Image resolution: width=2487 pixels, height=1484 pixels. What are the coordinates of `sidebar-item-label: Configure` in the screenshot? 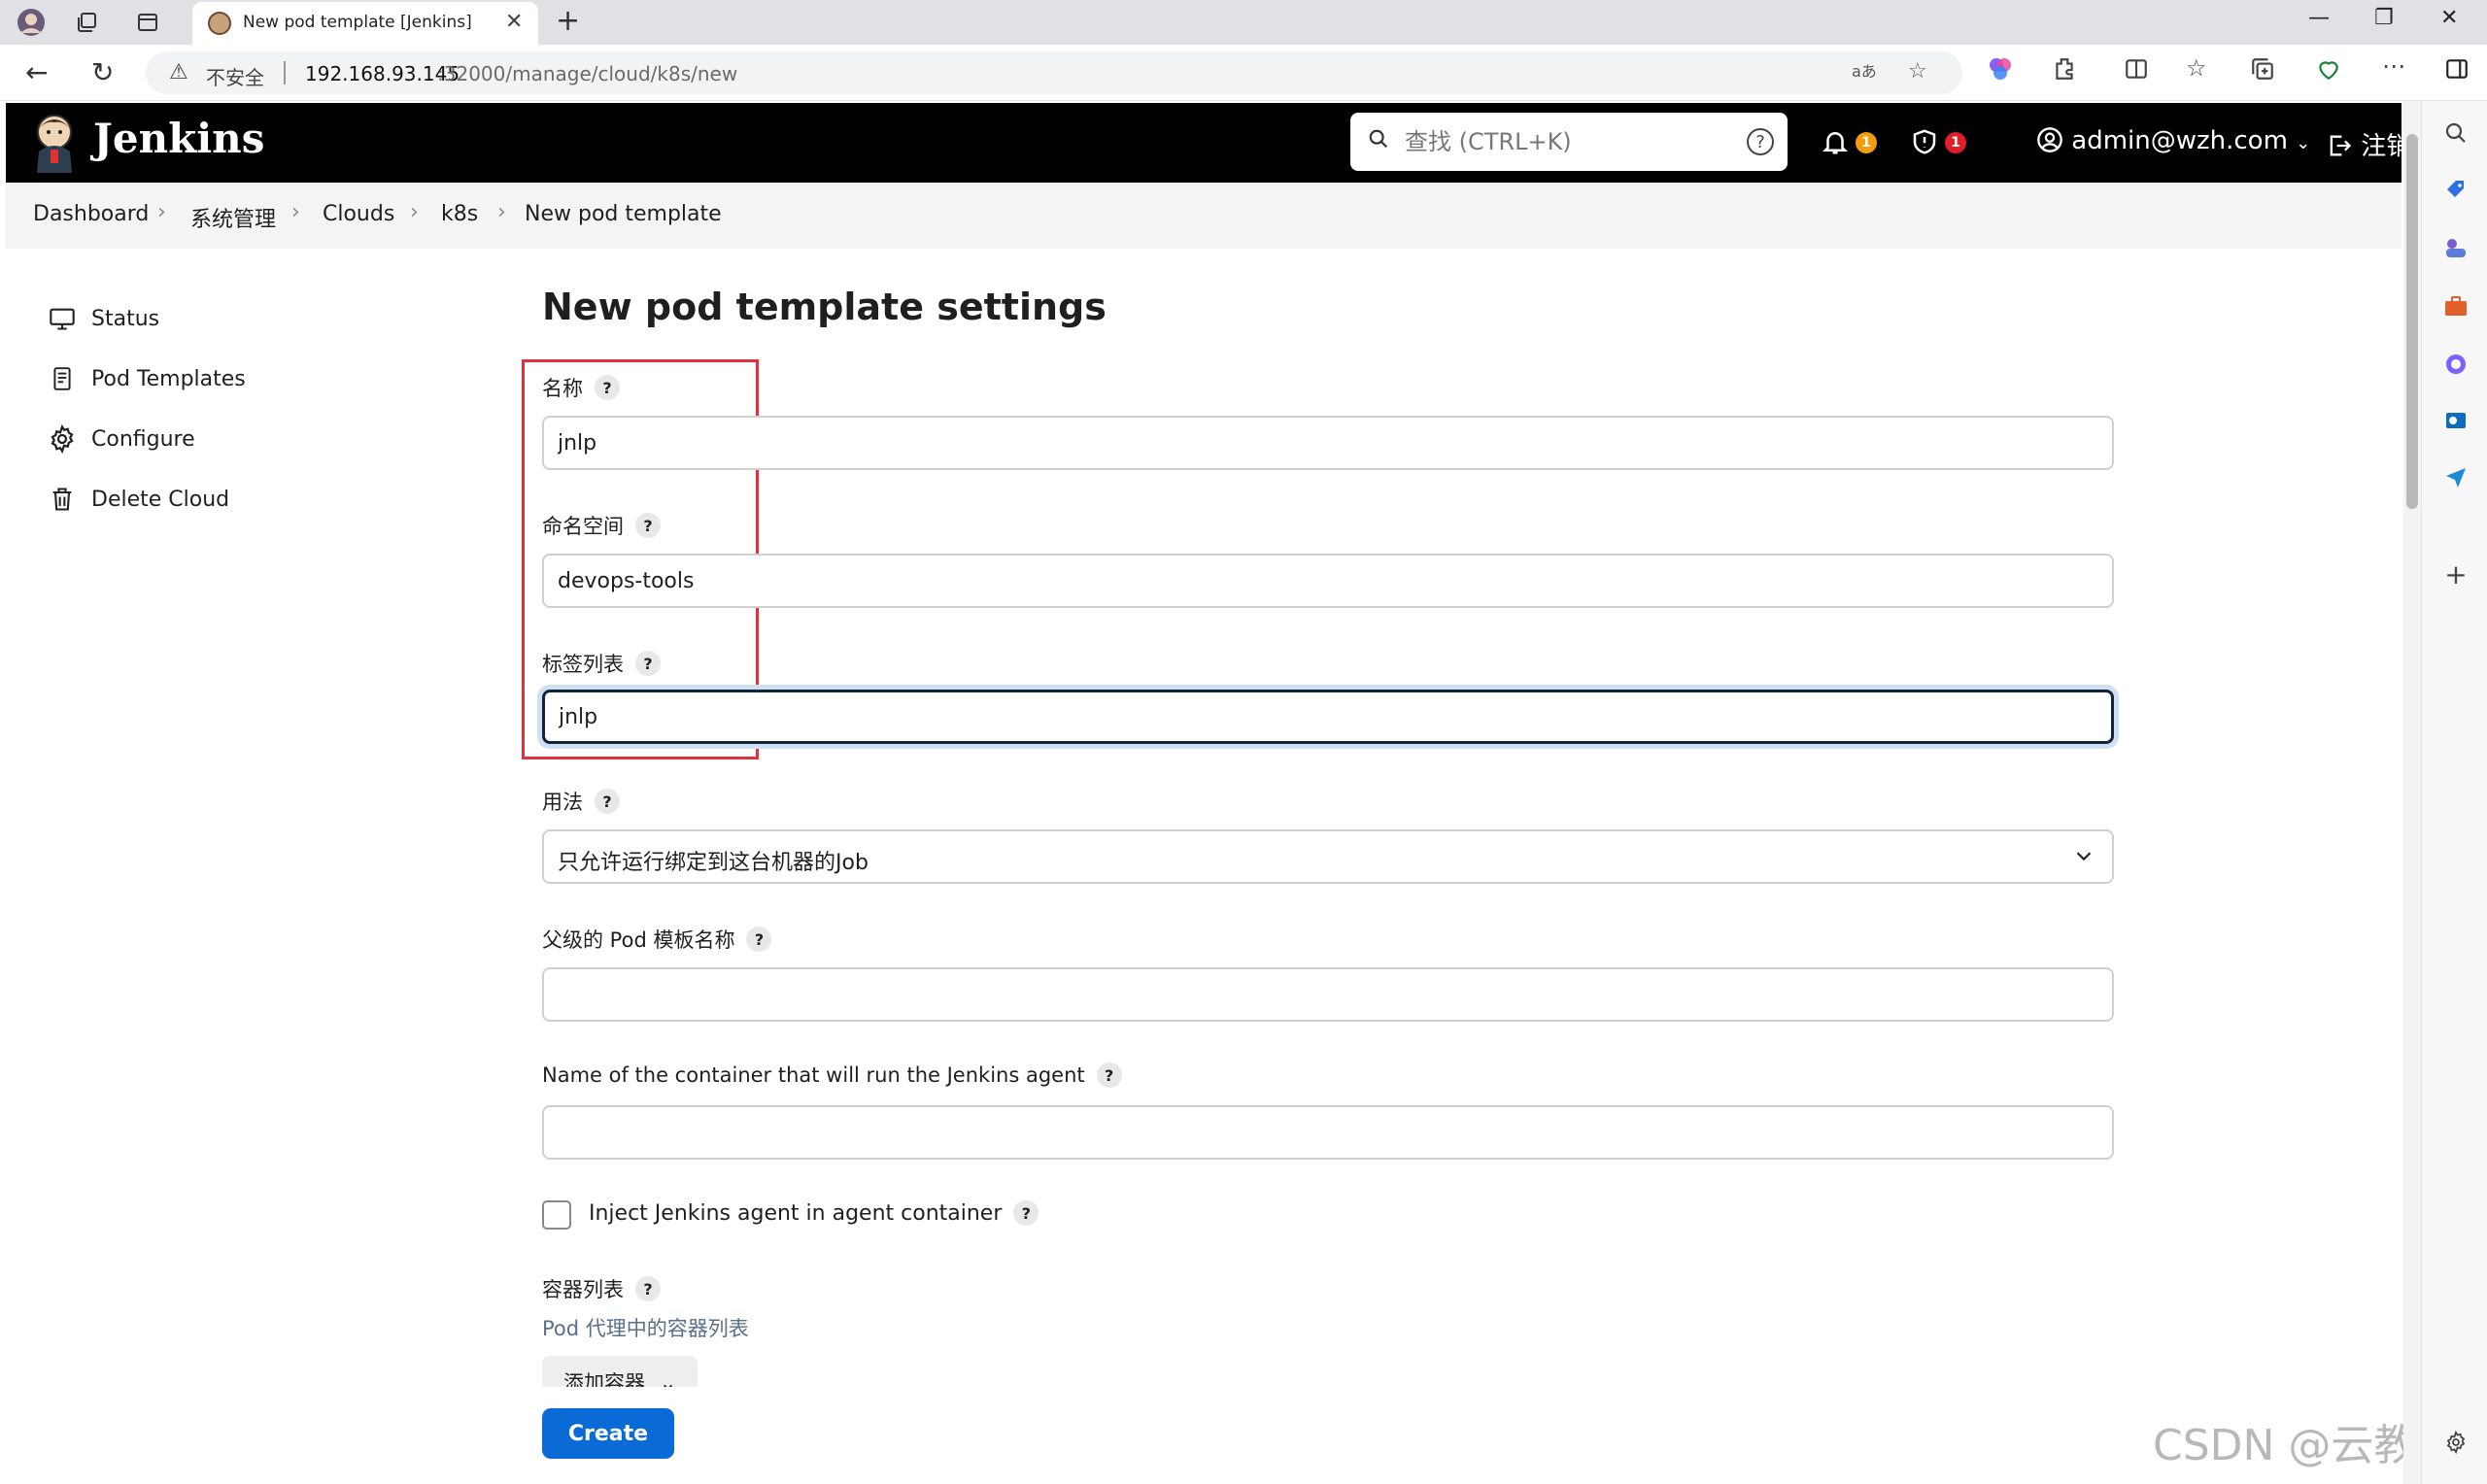 It's located at (143, 439).